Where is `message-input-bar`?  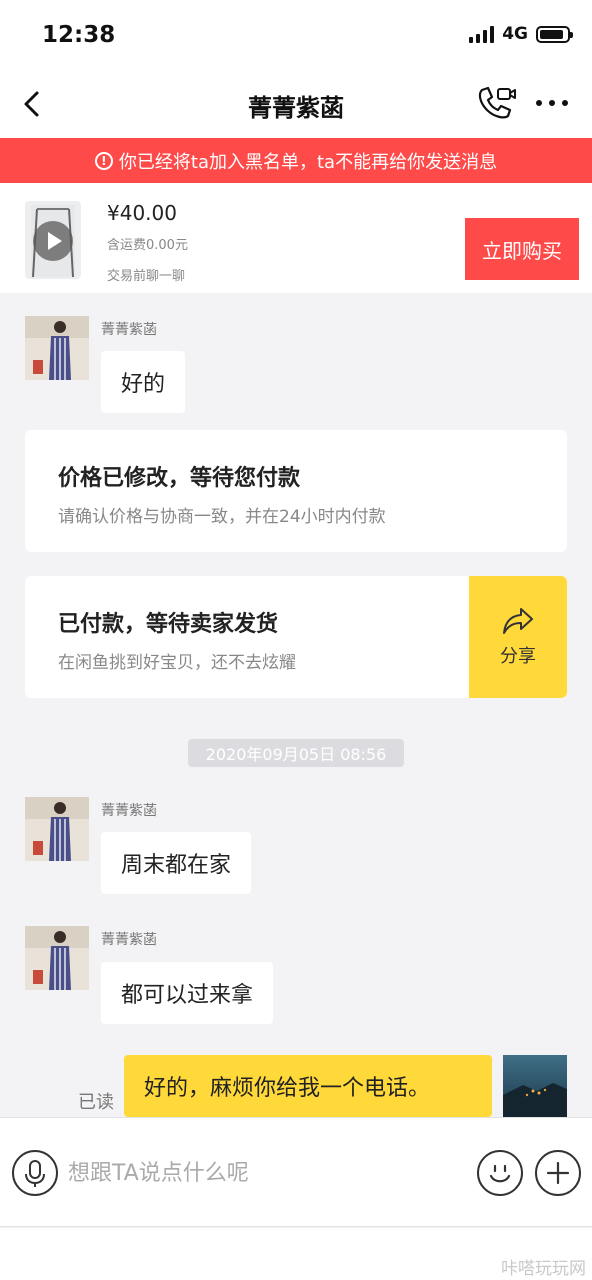
message-input-bar is located at coordinates (296, 1172).